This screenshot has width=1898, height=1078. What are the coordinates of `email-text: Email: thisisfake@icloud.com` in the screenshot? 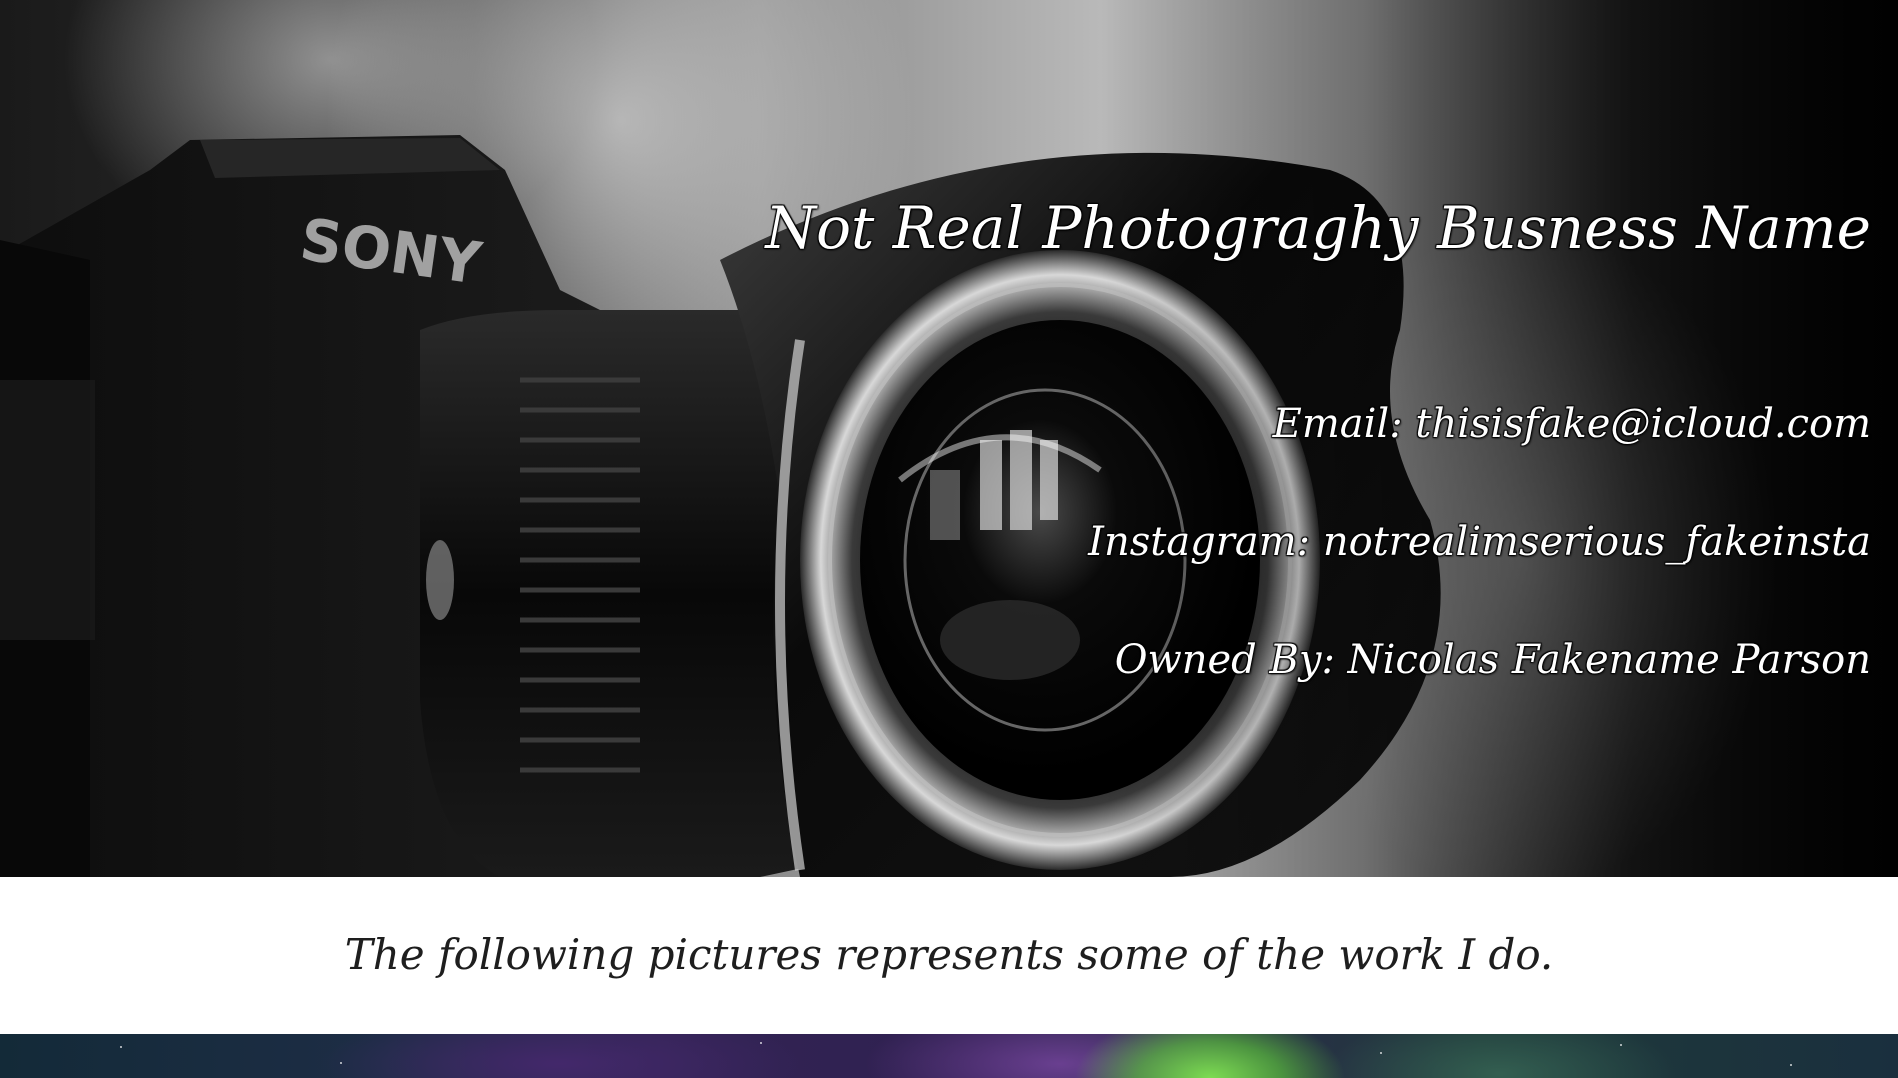 It's located at (1571, 424).